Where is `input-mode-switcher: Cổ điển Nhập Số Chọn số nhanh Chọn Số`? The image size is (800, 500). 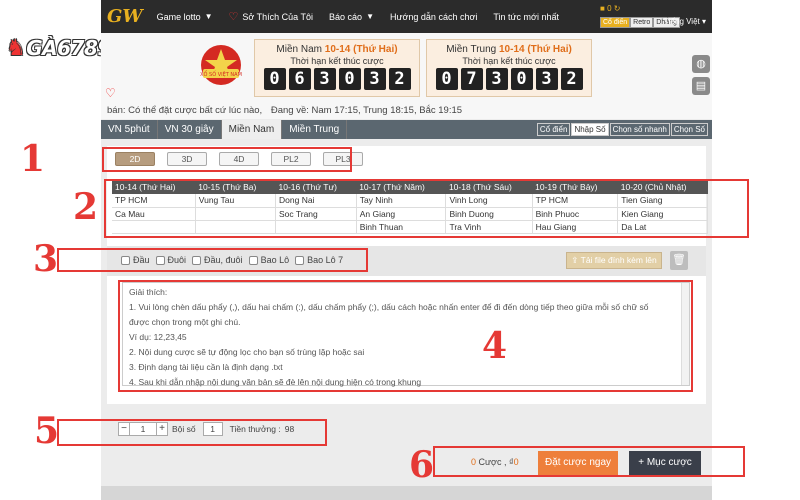
input-mode-switcher: Cổ điển Nhập Số Chọn số nhanh Chọn Số is located at coordinates (622, 129).